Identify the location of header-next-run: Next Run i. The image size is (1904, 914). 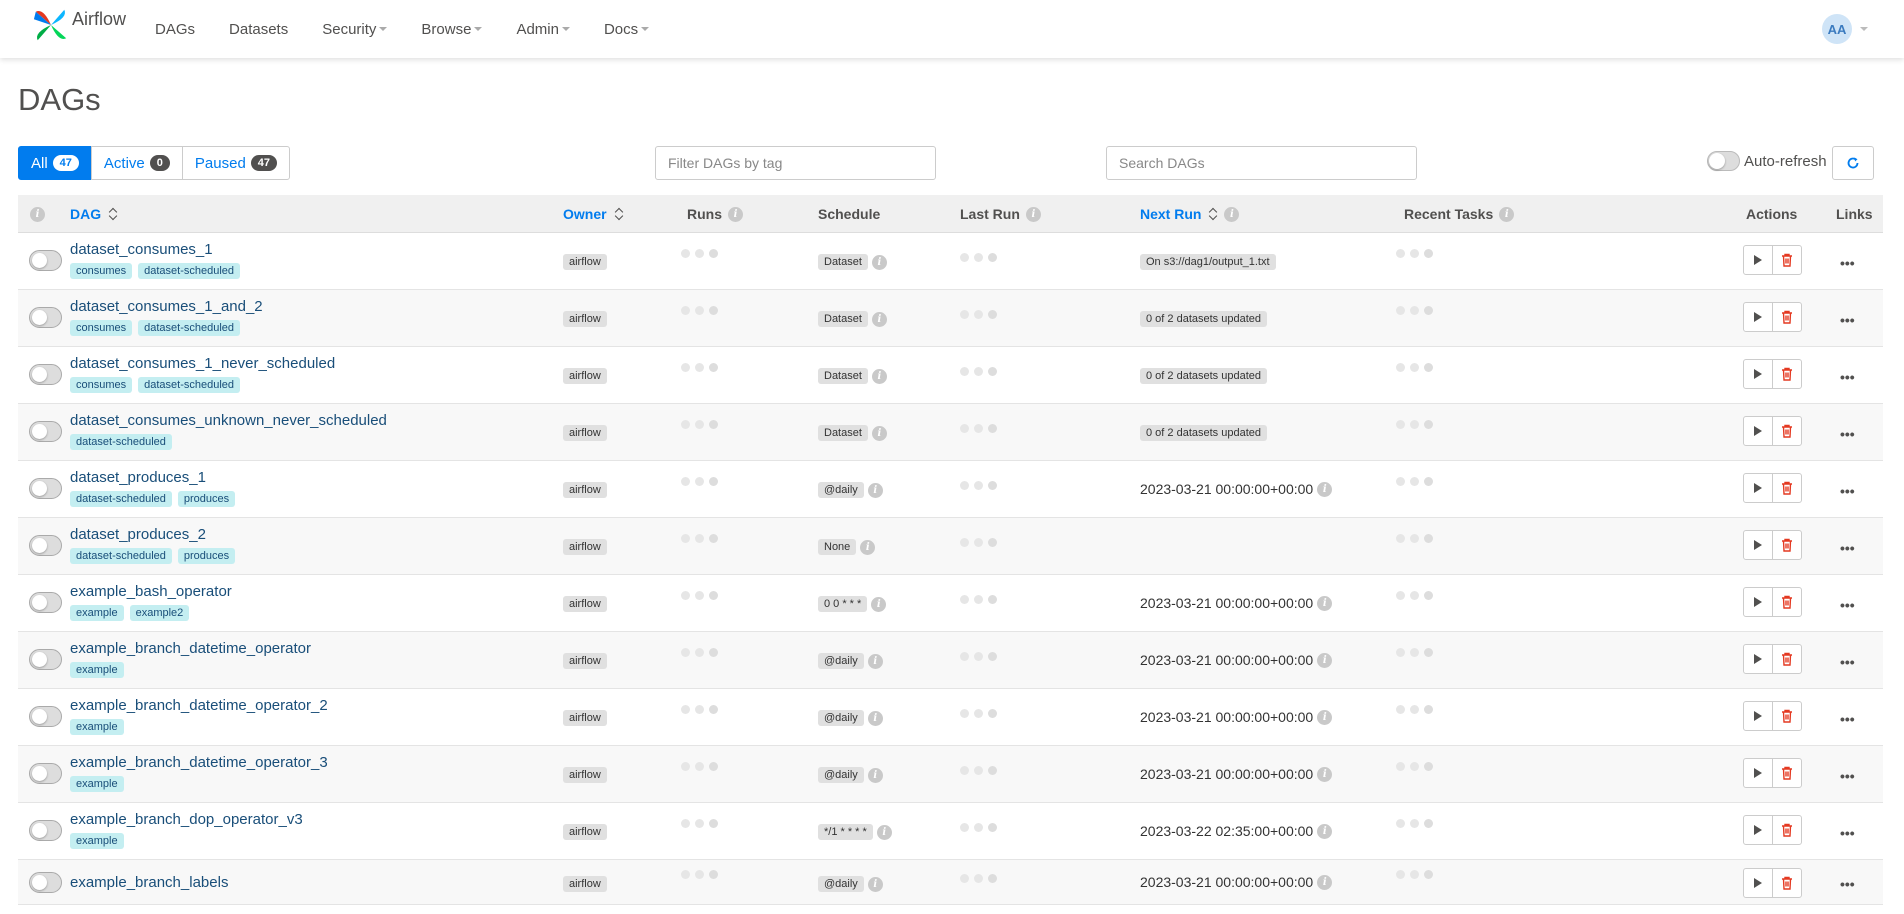
(1190, 214).